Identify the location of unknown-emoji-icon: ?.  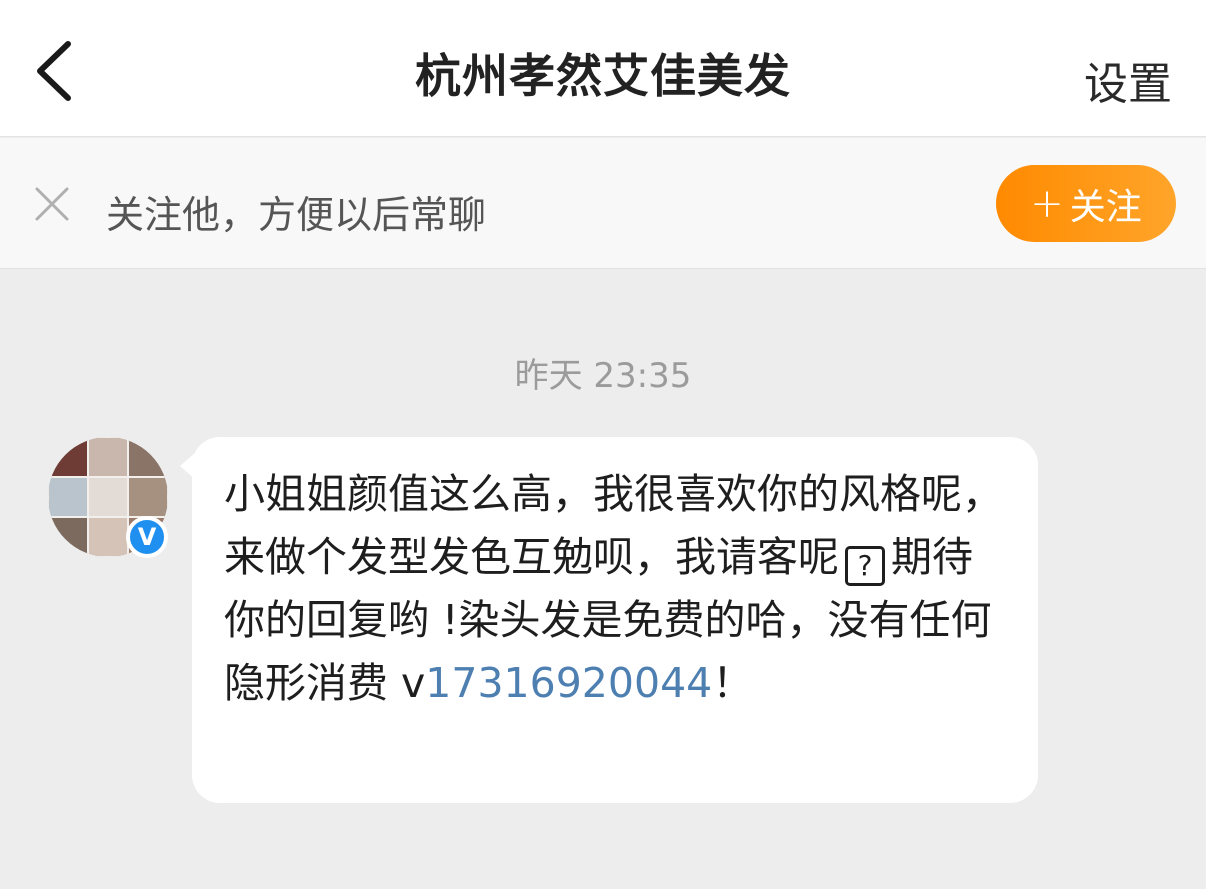
(865, 566).